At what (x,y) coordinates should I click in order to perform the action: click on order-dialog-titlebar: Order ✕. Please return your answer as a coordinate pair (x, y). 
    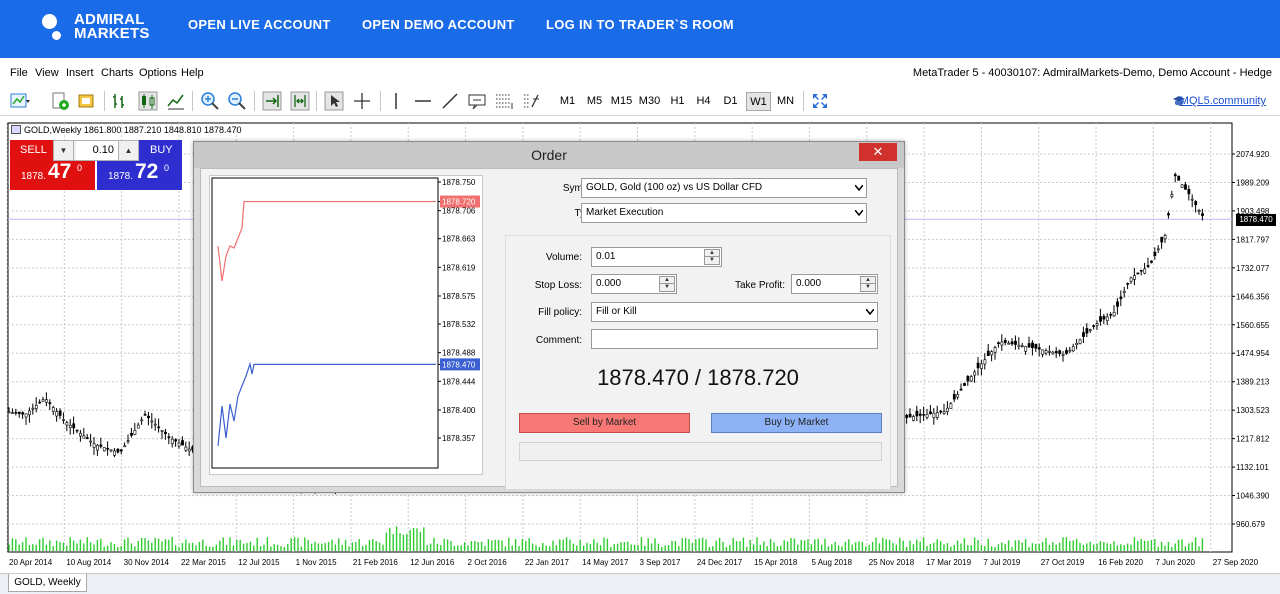
    Looking at the image, I should click on (549, 155).